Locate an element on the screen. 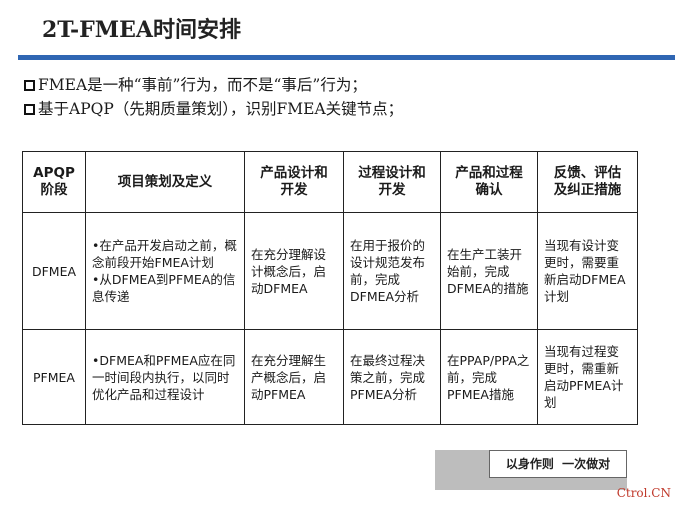  header-line: 反馈、评估 is located at coordinates (587, 173).